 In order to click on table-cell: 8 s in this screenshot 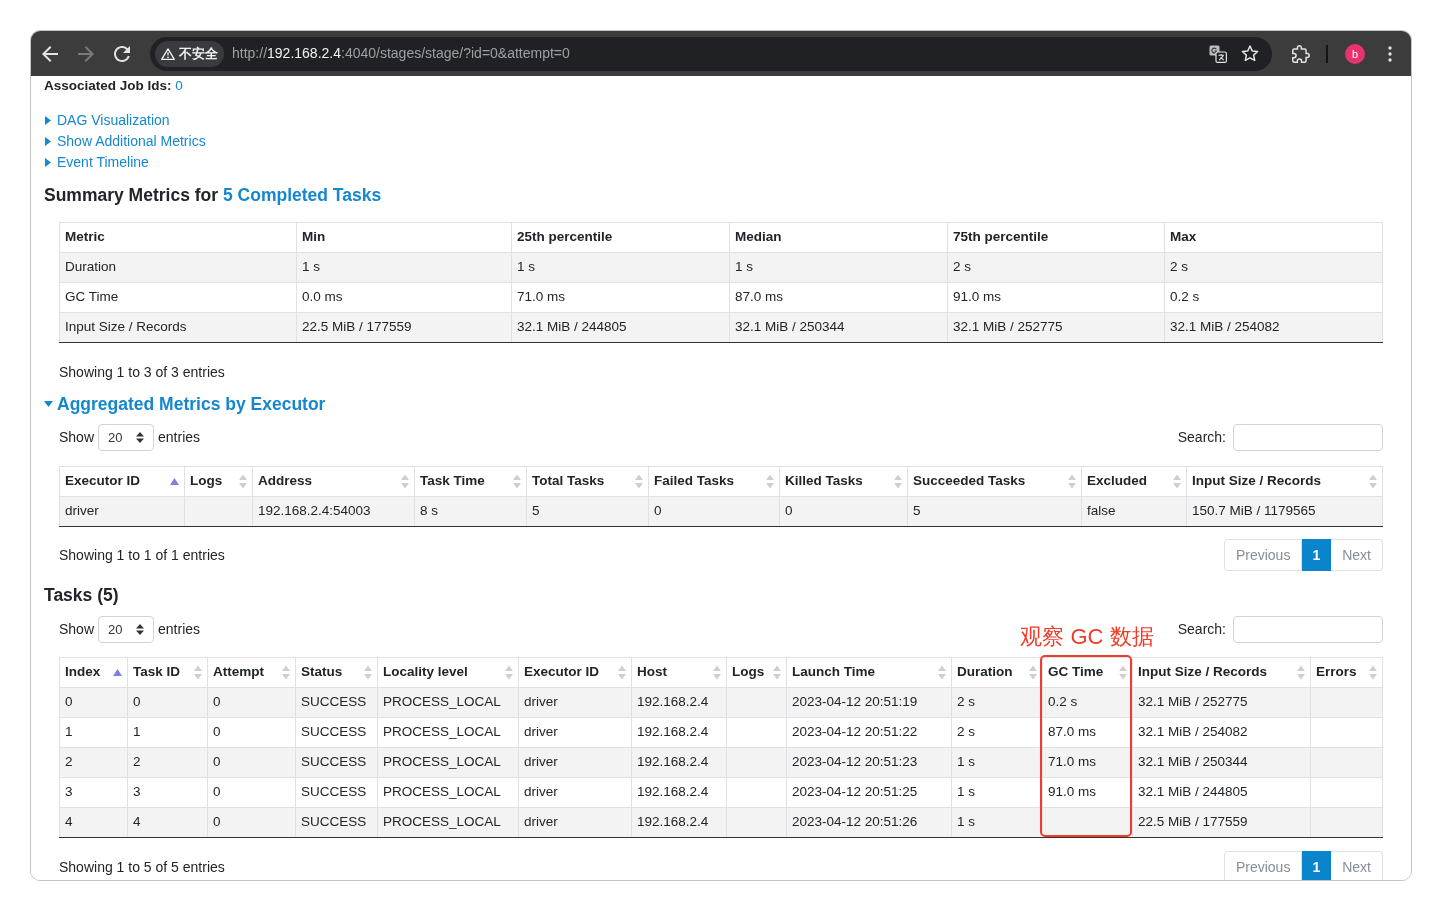, I will do `click(470, 511)`.